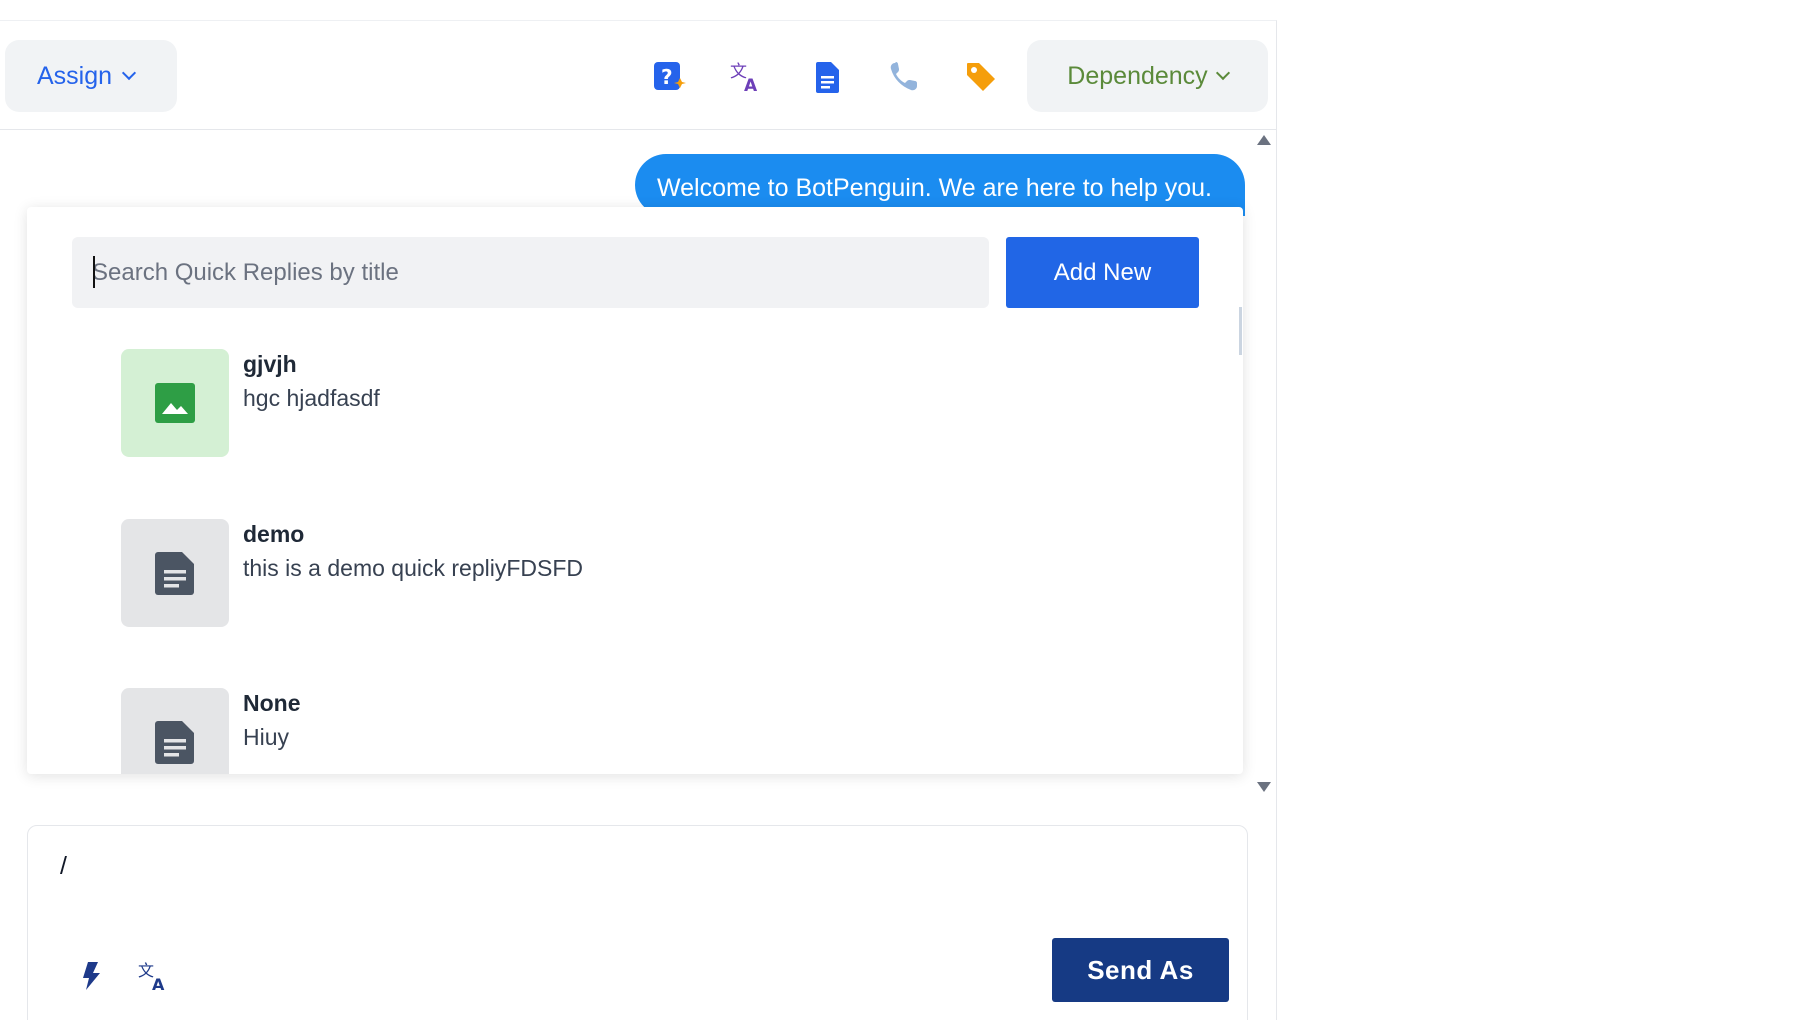  I want to click on quick-reply-title: gjvjh, so click(270, 364).